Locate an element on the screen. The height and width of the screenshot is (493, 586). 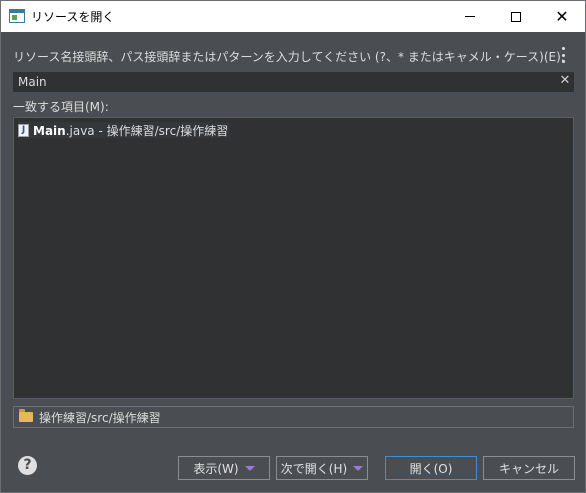
maximize-icon is located at coordinates (516, 16).